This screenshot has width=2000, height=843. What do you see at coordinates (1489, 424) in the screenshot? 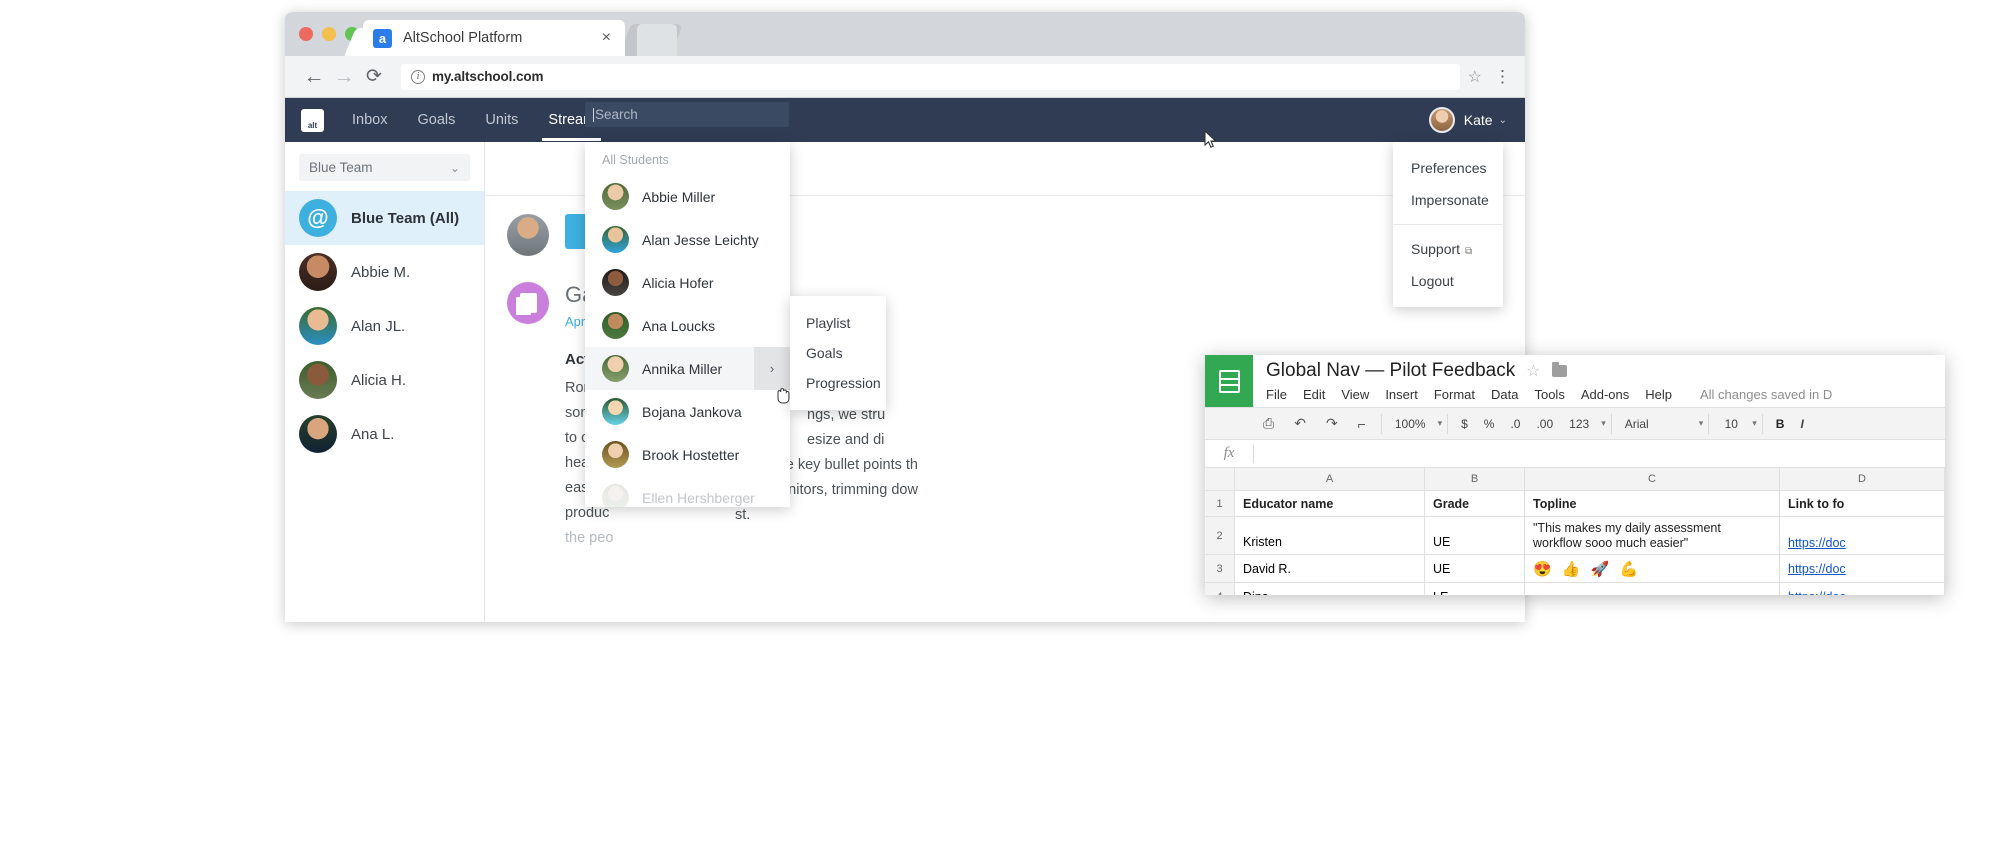
I see `percent-format-icon: %` at bounding box center [1489, 424].